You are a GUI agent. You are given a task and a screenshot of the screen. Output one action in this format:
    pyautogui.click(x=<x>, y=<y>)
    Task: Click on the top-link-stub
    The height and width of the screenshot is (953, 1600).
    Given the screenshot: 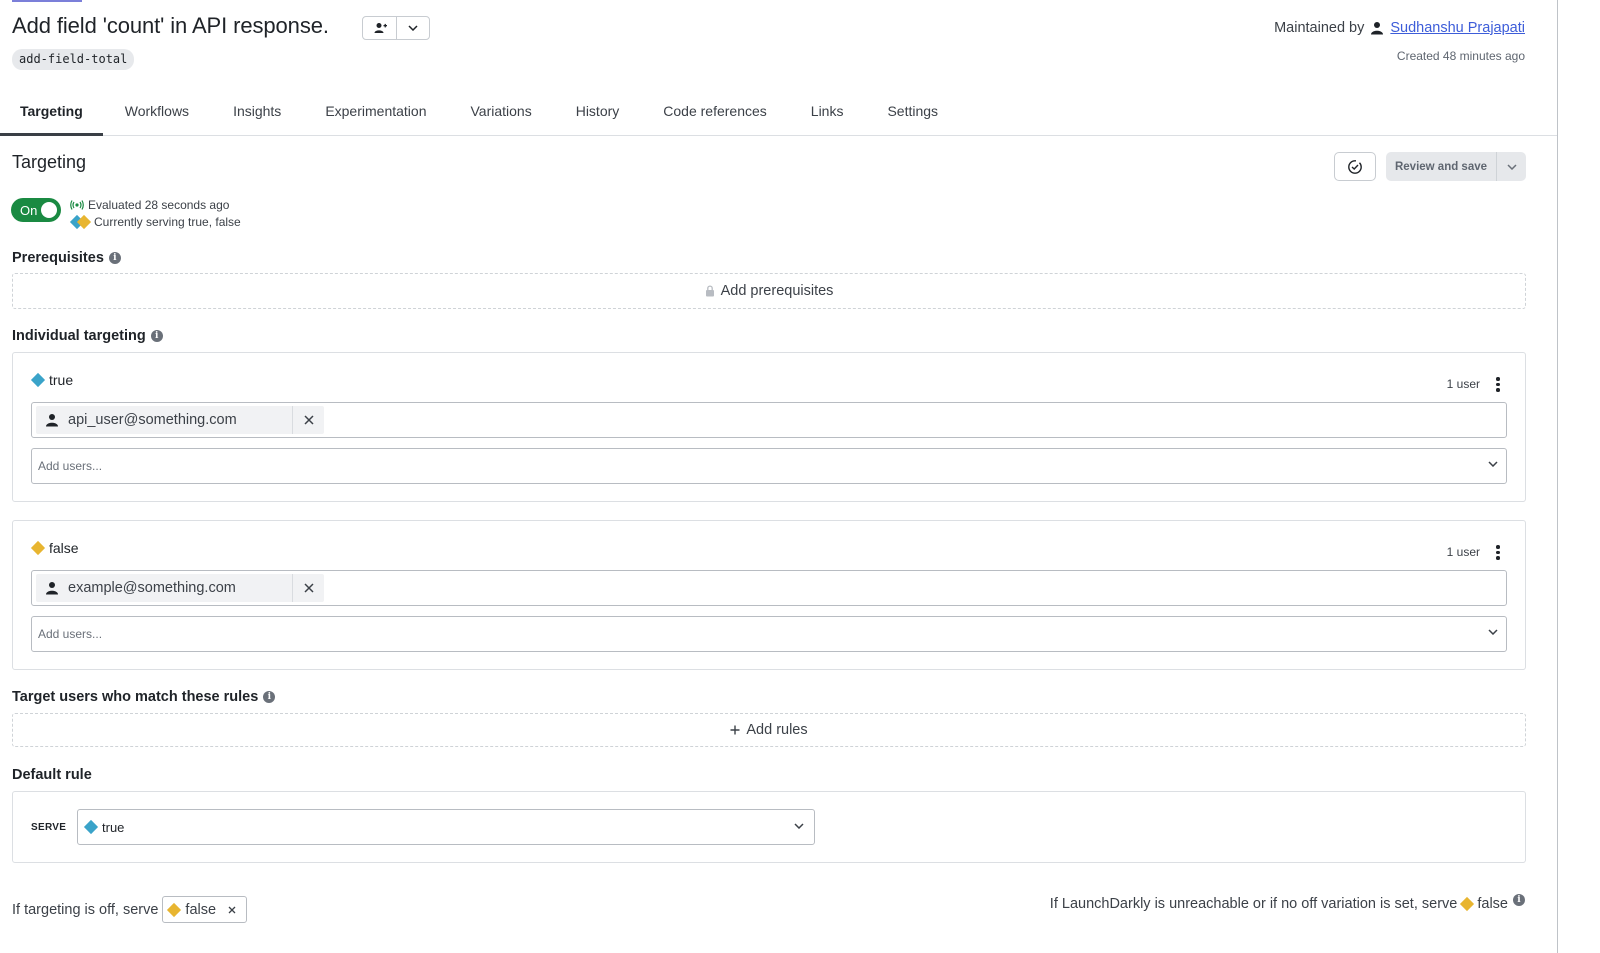 What is the action you would take?
    pyautogui.click(x=47, y=1)
    